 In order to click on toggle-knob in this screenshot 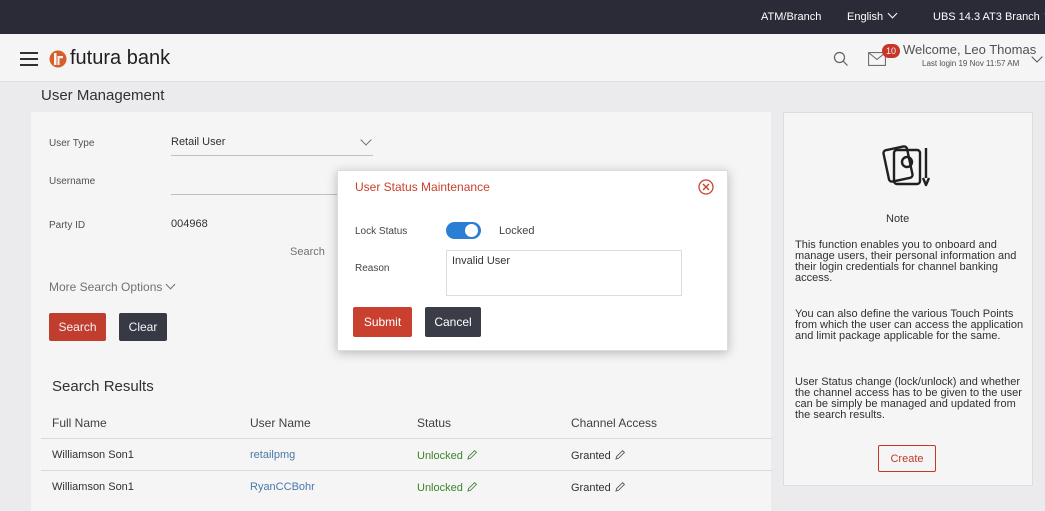, I will do `click(471, 230)`.